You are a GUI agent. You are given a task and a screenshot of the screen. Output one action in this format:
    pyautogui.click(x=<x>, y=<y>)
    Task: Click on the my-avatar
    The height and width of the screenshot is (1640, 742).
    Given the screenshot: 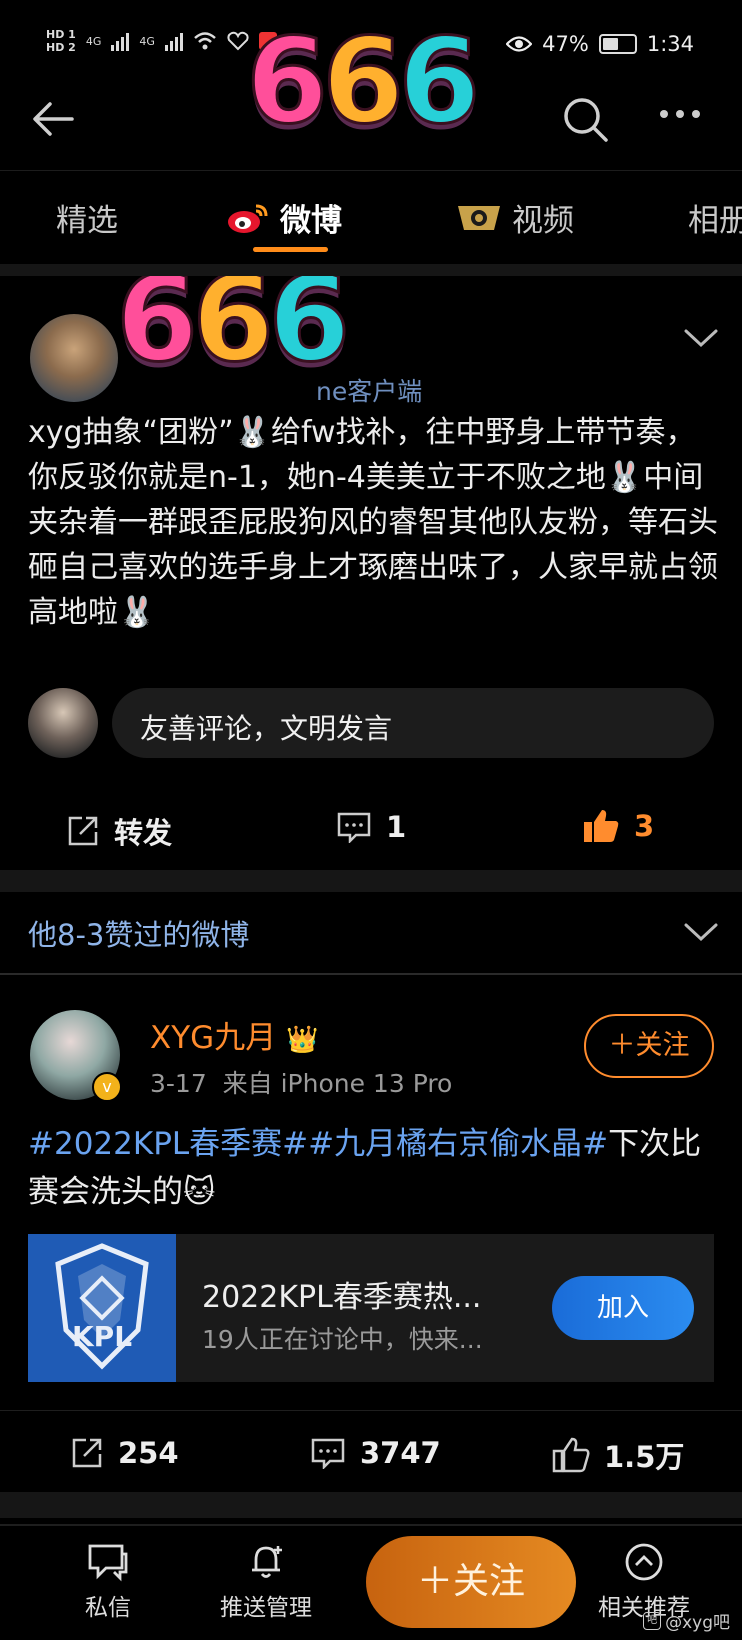 What is the action you would take?
    pyautogui.click(x=63, y=723)
    